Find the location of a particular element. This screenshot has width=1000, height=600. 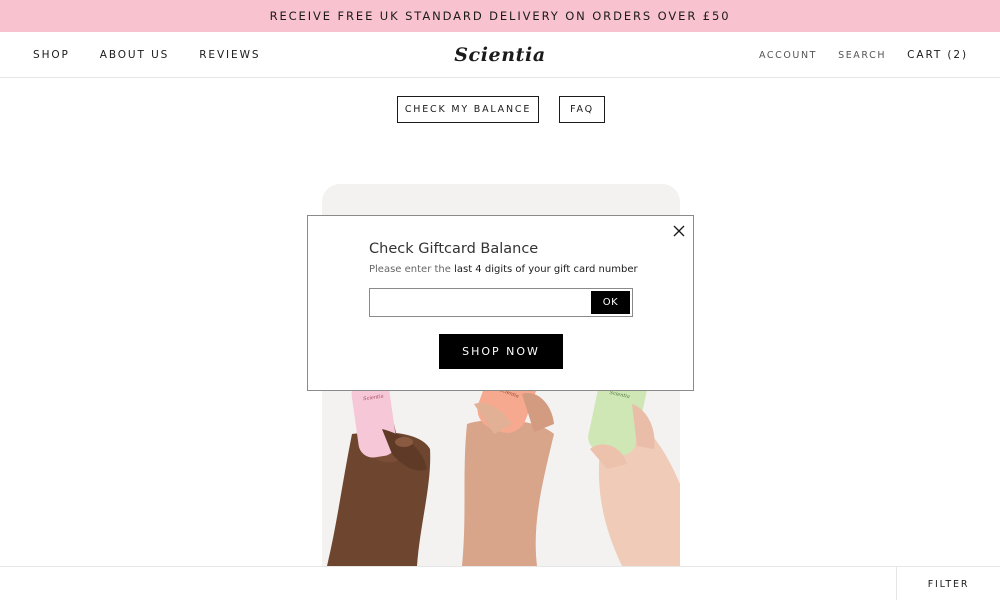

giftcard-input-group: OK is located at coordinates (501, 302).